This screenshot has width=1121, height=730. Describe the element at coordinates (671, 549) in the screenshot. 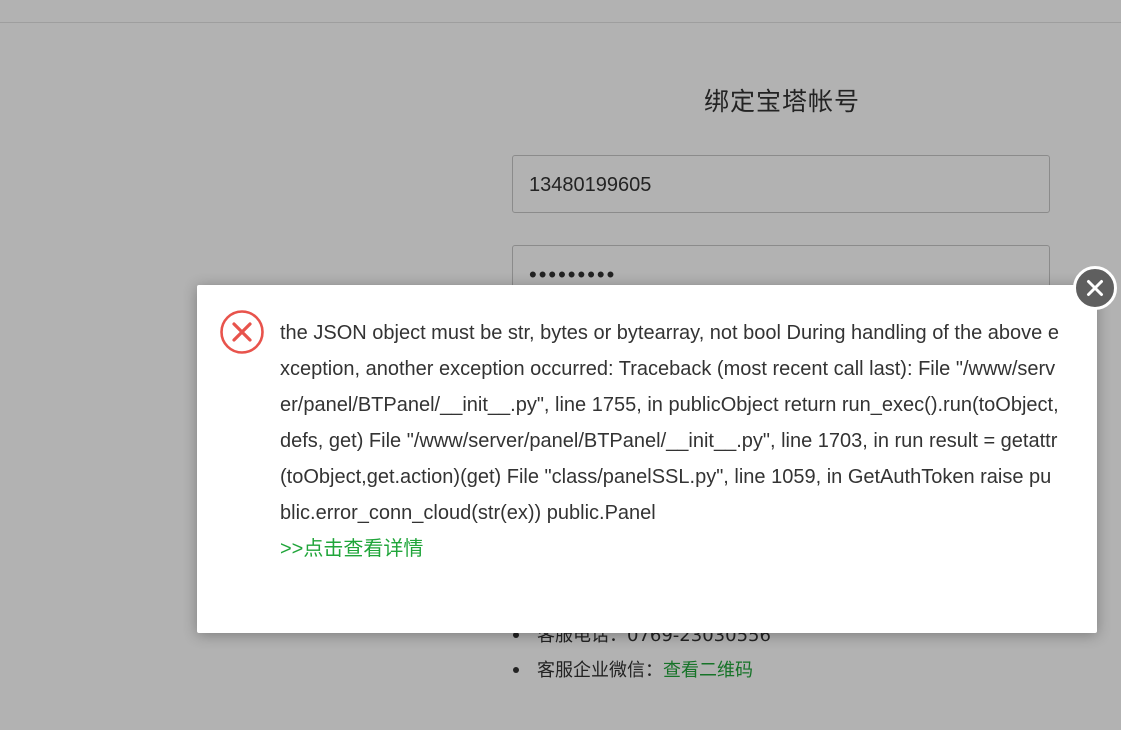

I see `view-details-link: >>点击查看详情` at that location.